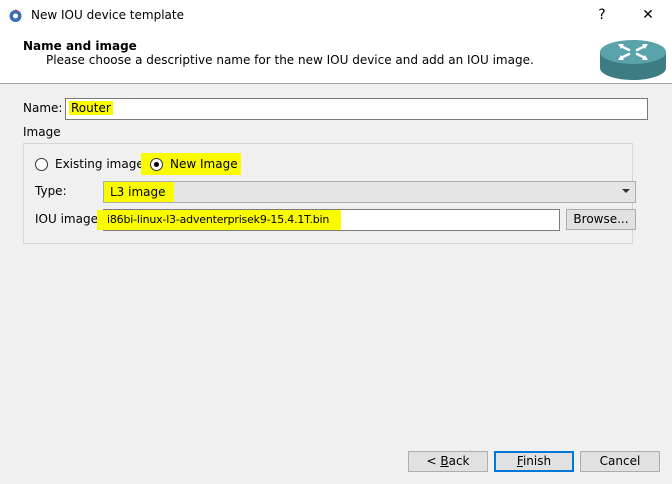  Describe the element at coordinates (80, 46) in the screenshot. I see `page-title: Name and image` at that location.